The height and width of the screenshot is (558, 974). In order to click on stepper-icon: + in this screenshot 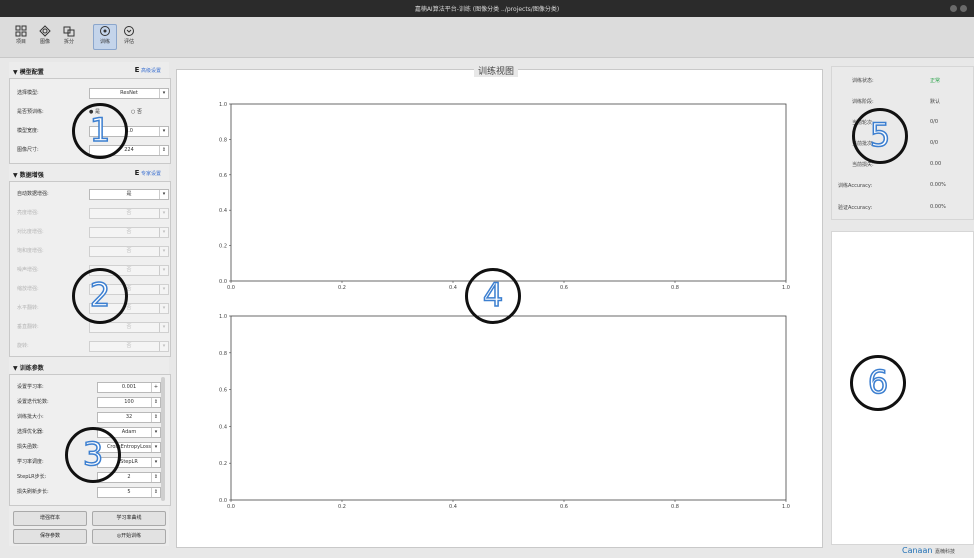, I will do `click(155, 387)`.